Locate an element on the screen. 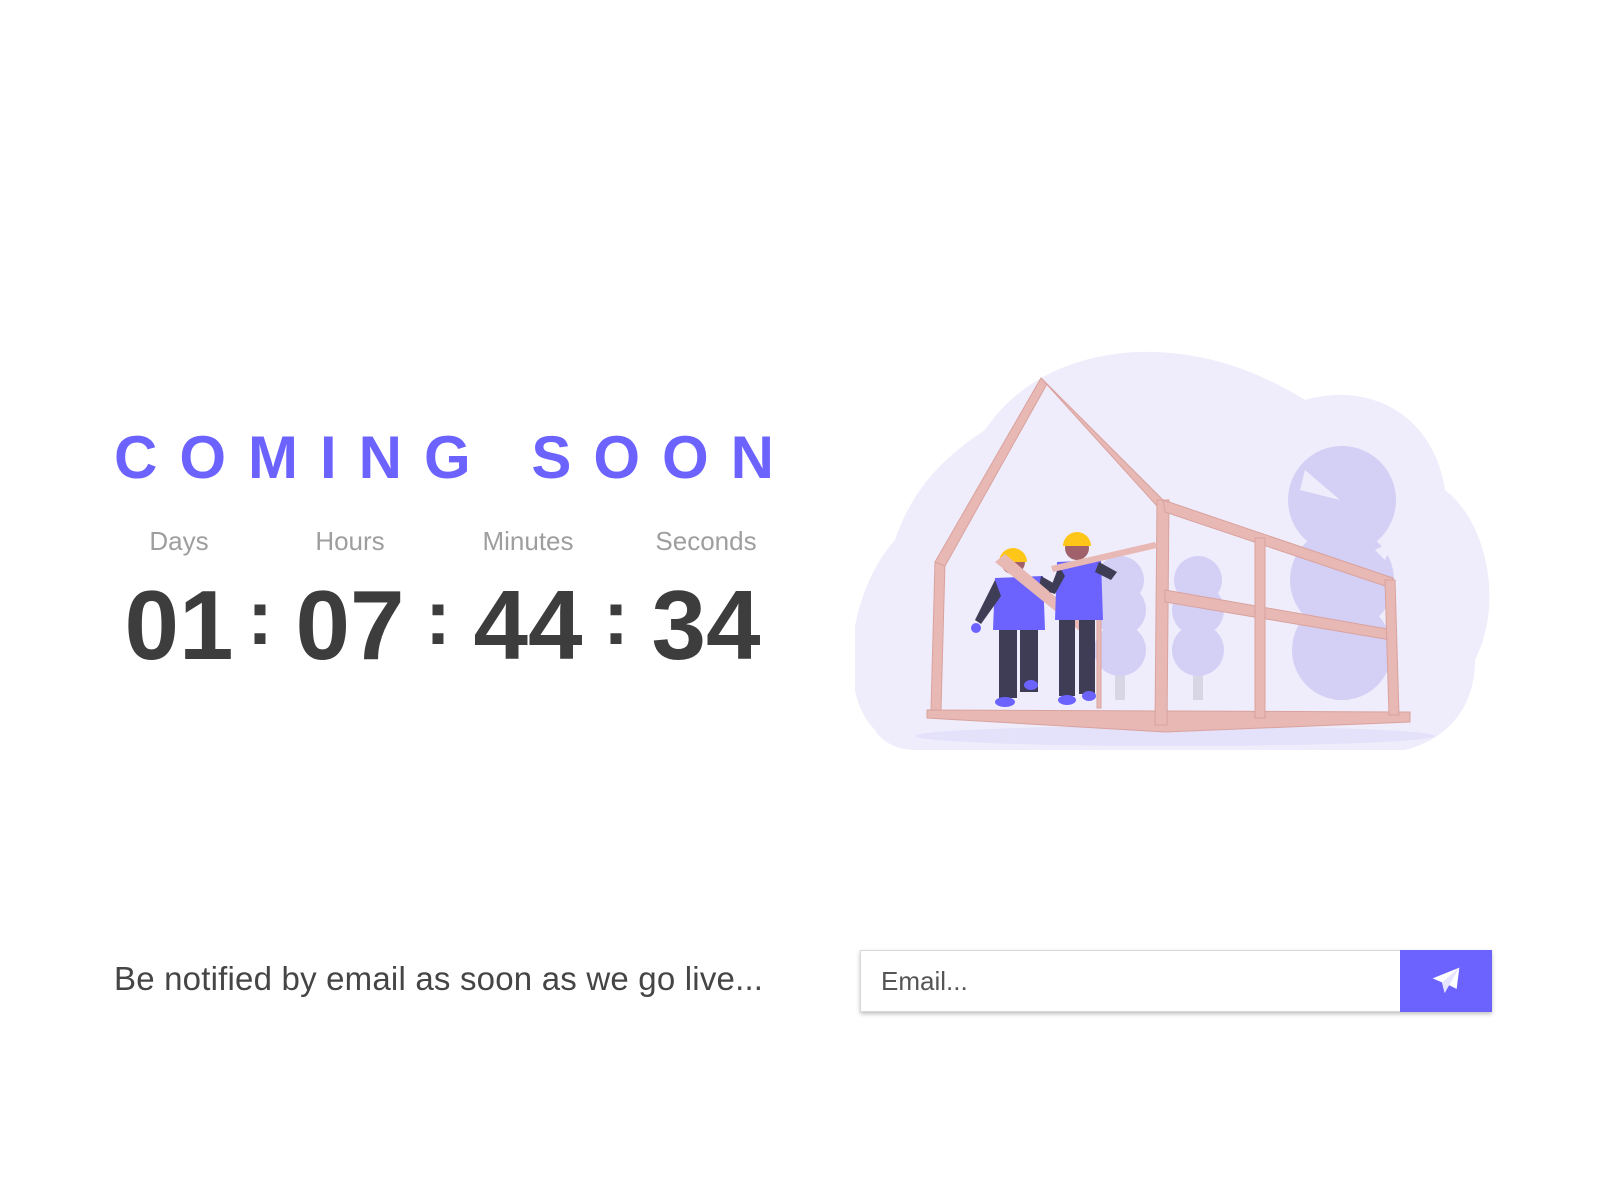 The height and width of the screenshot is (1200, 1600). seconds-label: Seconds is located at coordinates (706, 541).